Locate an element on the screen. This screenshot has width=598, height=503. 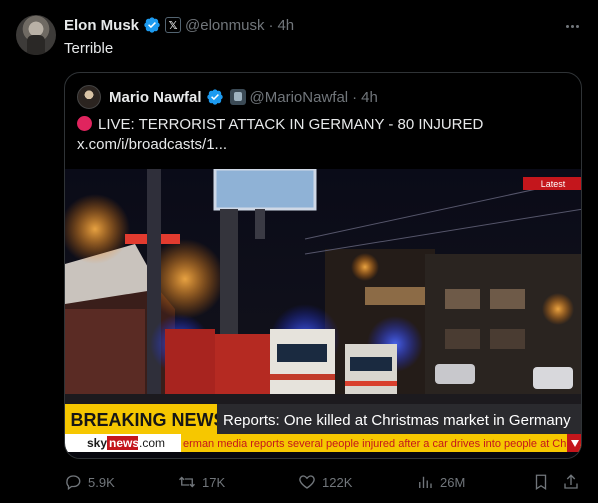
reply-button: 5.9K is located at coordinates (89, 482).